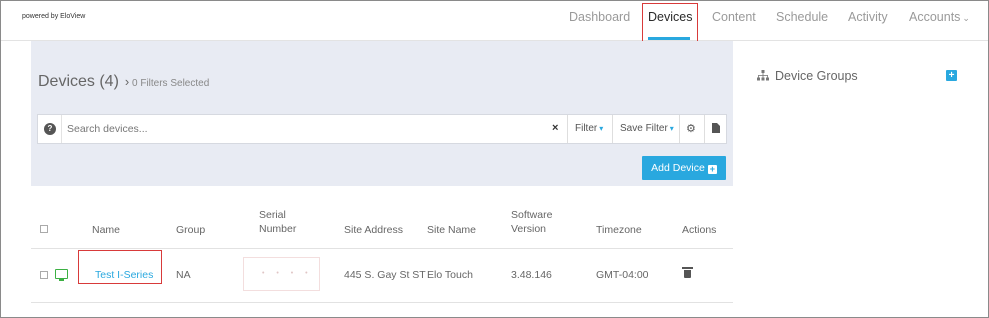  What do you see at coordinates (532, 215) in the screenshot?
I see `column-header-software-line1: Software` at bounding box center [532, 215].